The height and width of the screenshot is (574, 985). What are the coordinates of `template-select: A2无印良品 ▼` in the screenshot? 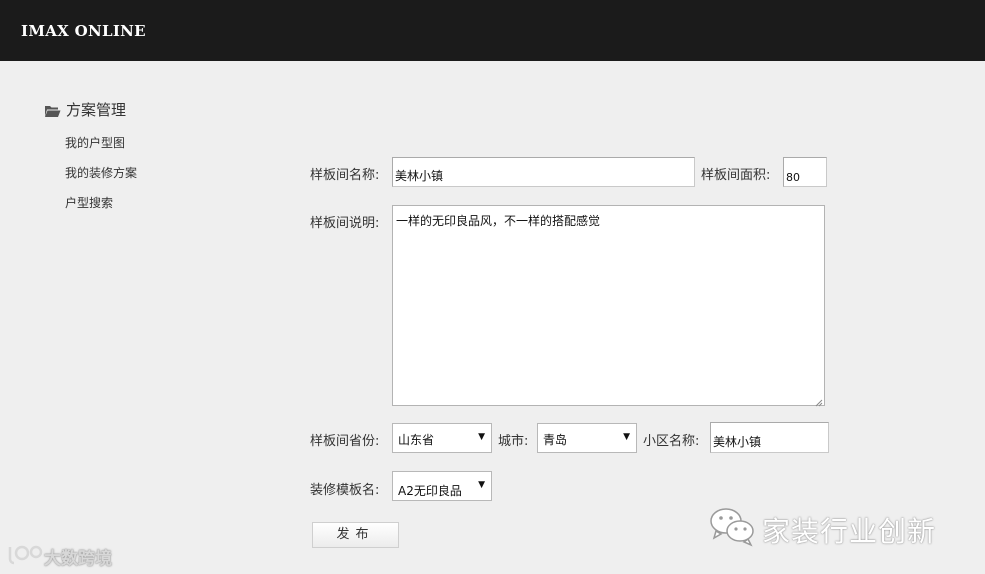 It's located at (442, 486).